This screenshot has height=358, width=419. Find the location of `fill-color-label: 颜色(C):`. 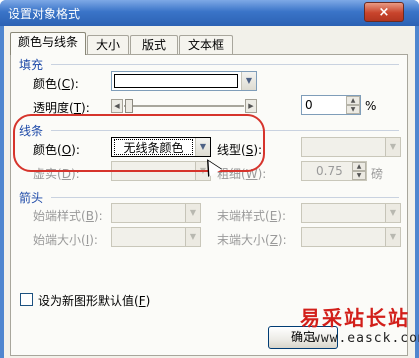

fill-color-label: 颜色(C): is located at coordinates (56, 84).